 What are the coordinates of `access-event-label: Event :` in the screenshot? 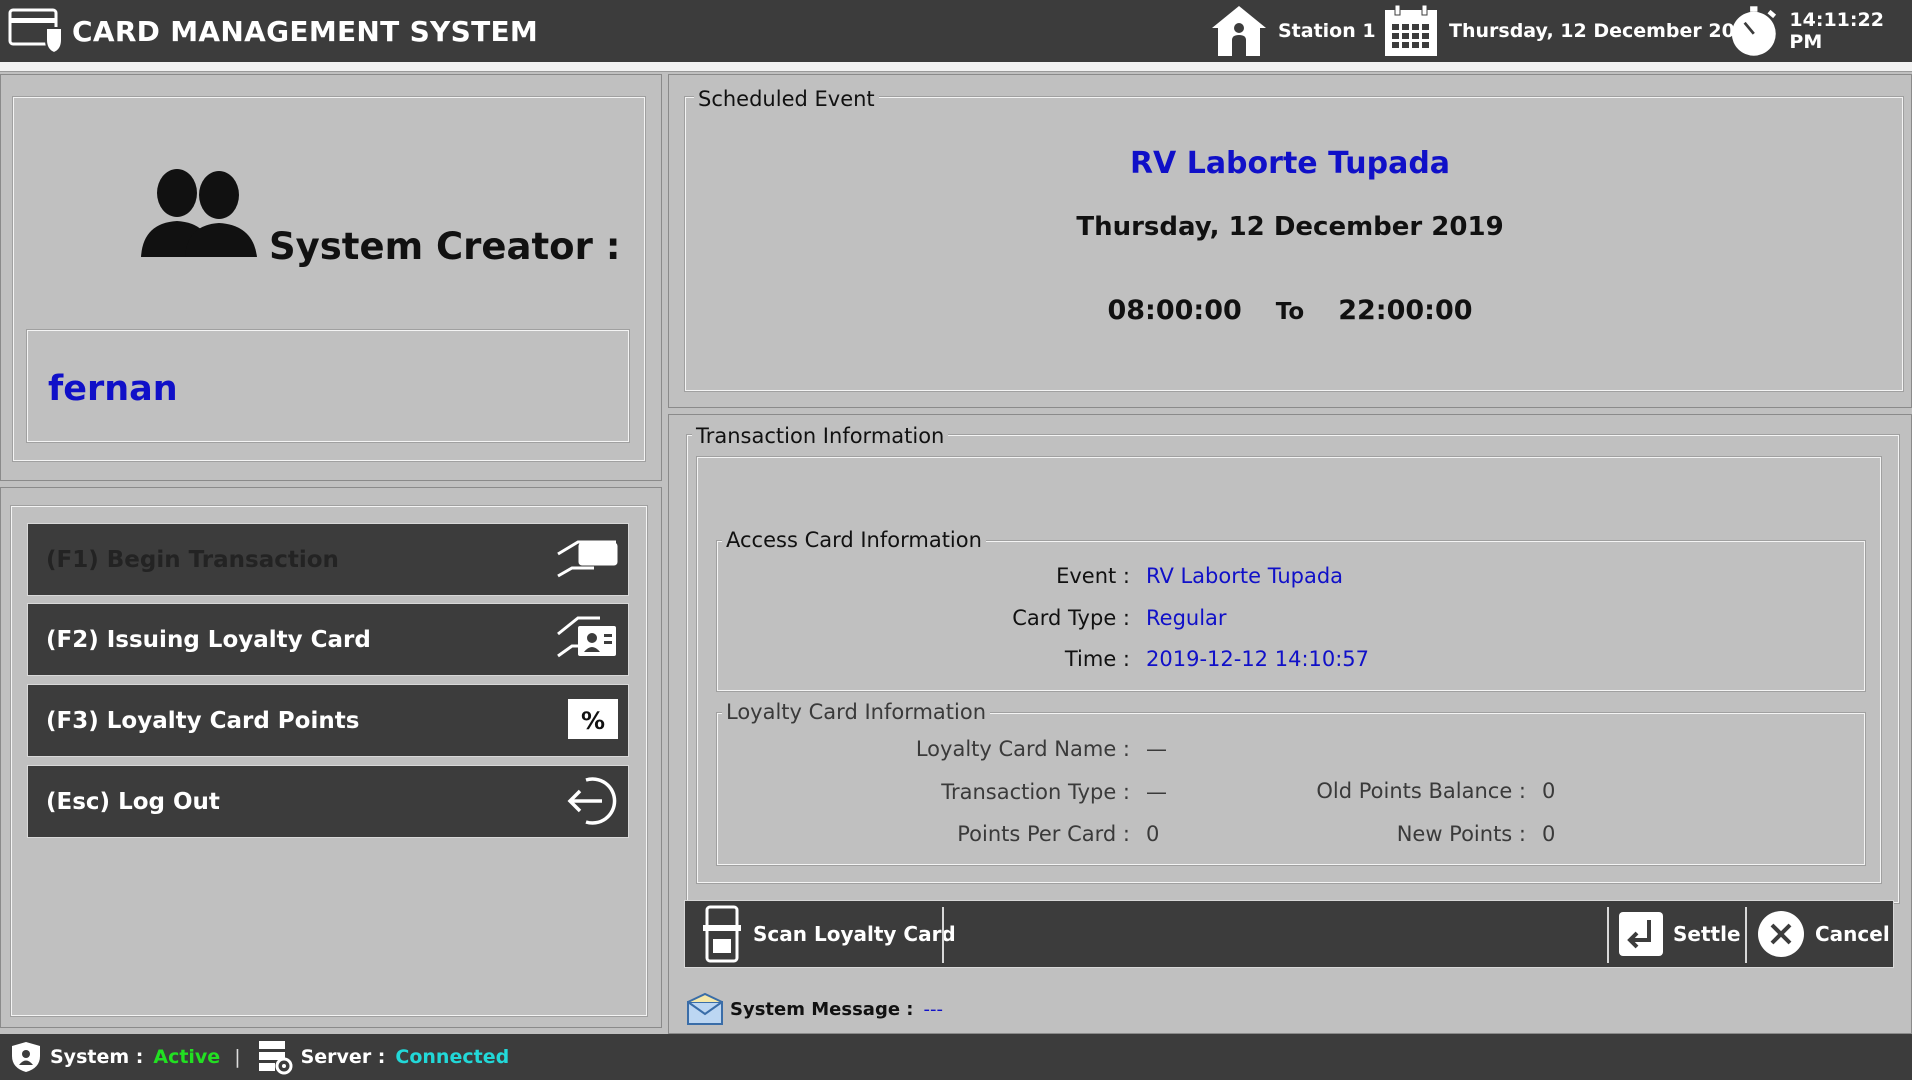 It's located at (1093, 576).